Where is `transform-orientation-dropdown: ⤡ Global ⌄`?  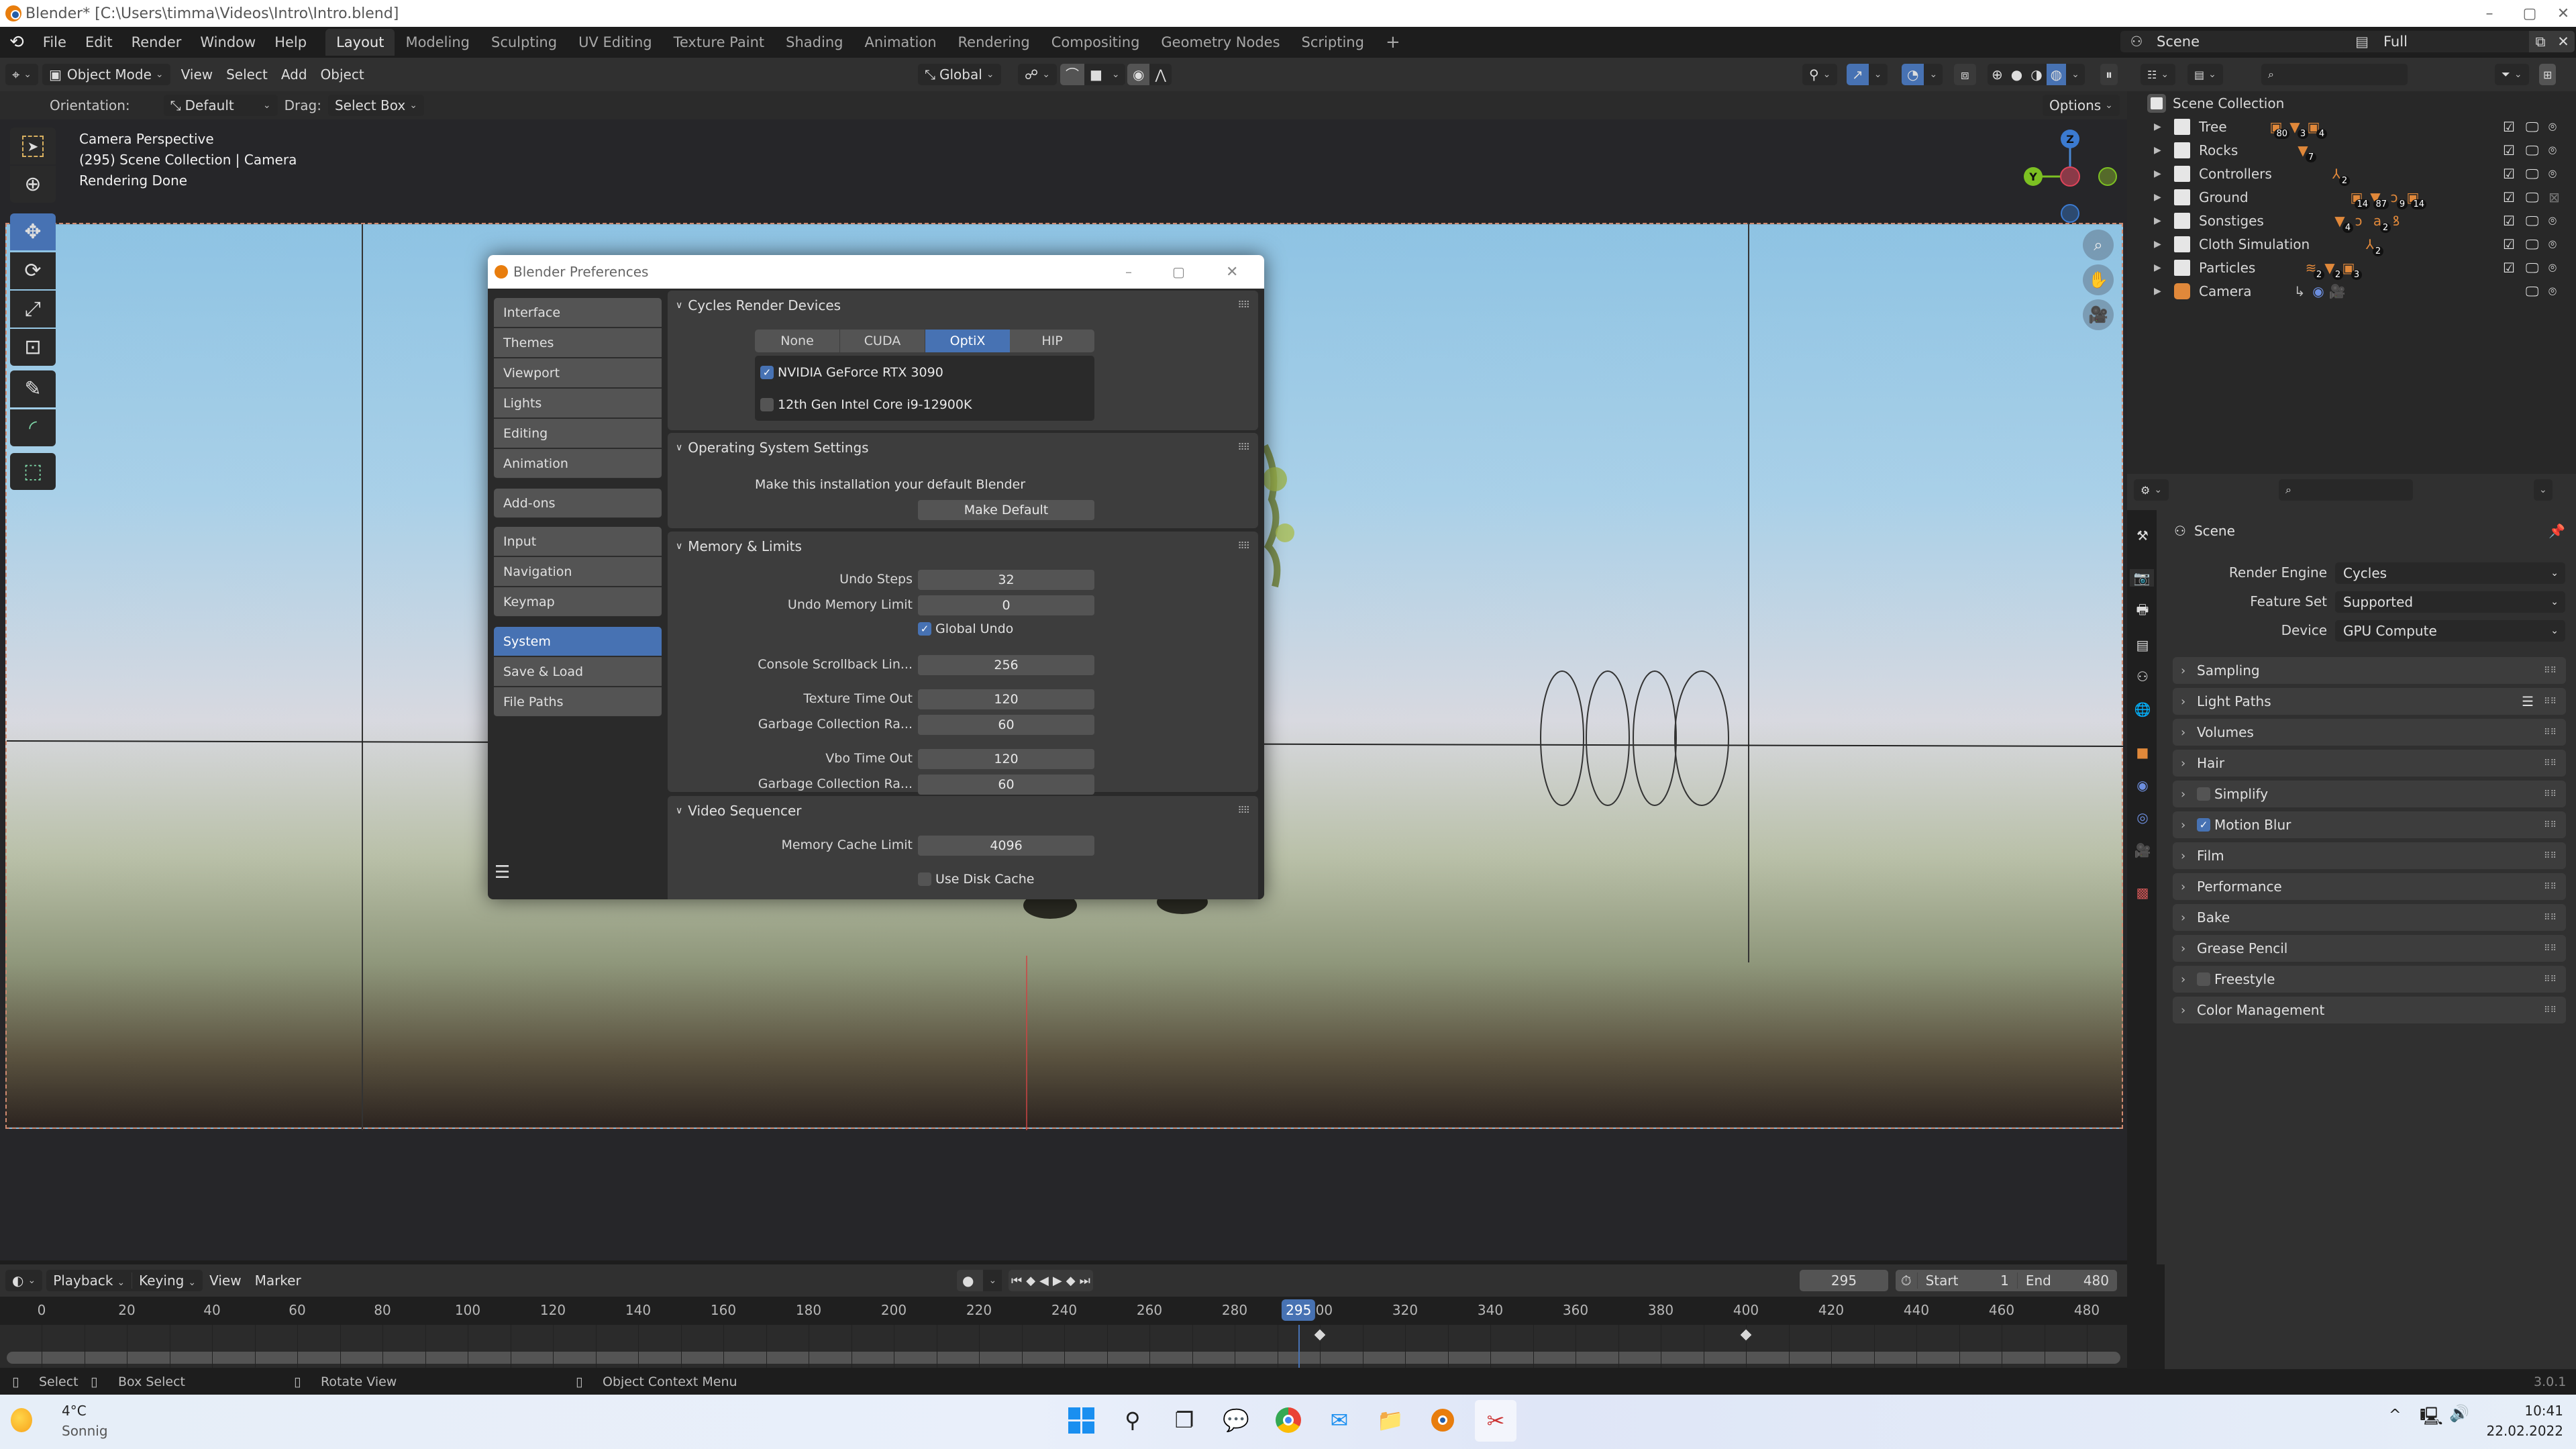
transform-orientation-dropdown: ⤡ Global ⌄ is located at coordinates (959, 74).